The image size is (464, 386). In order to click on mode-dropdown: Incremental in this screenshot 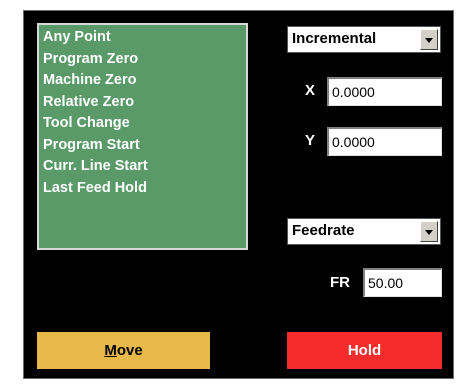, I will do `click(364, 39)`.